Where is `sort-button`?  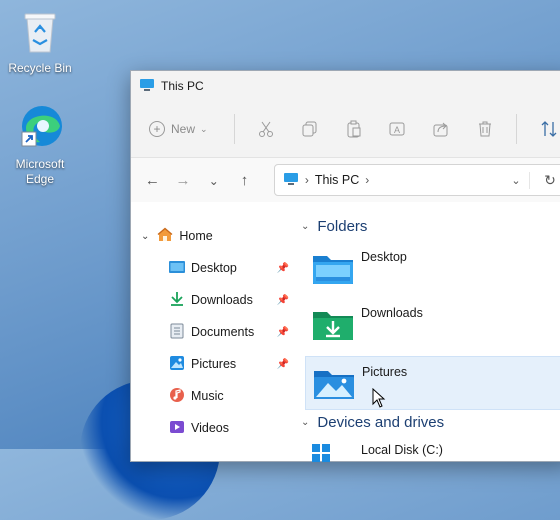 sort-button is located at coordinates (543, 129).